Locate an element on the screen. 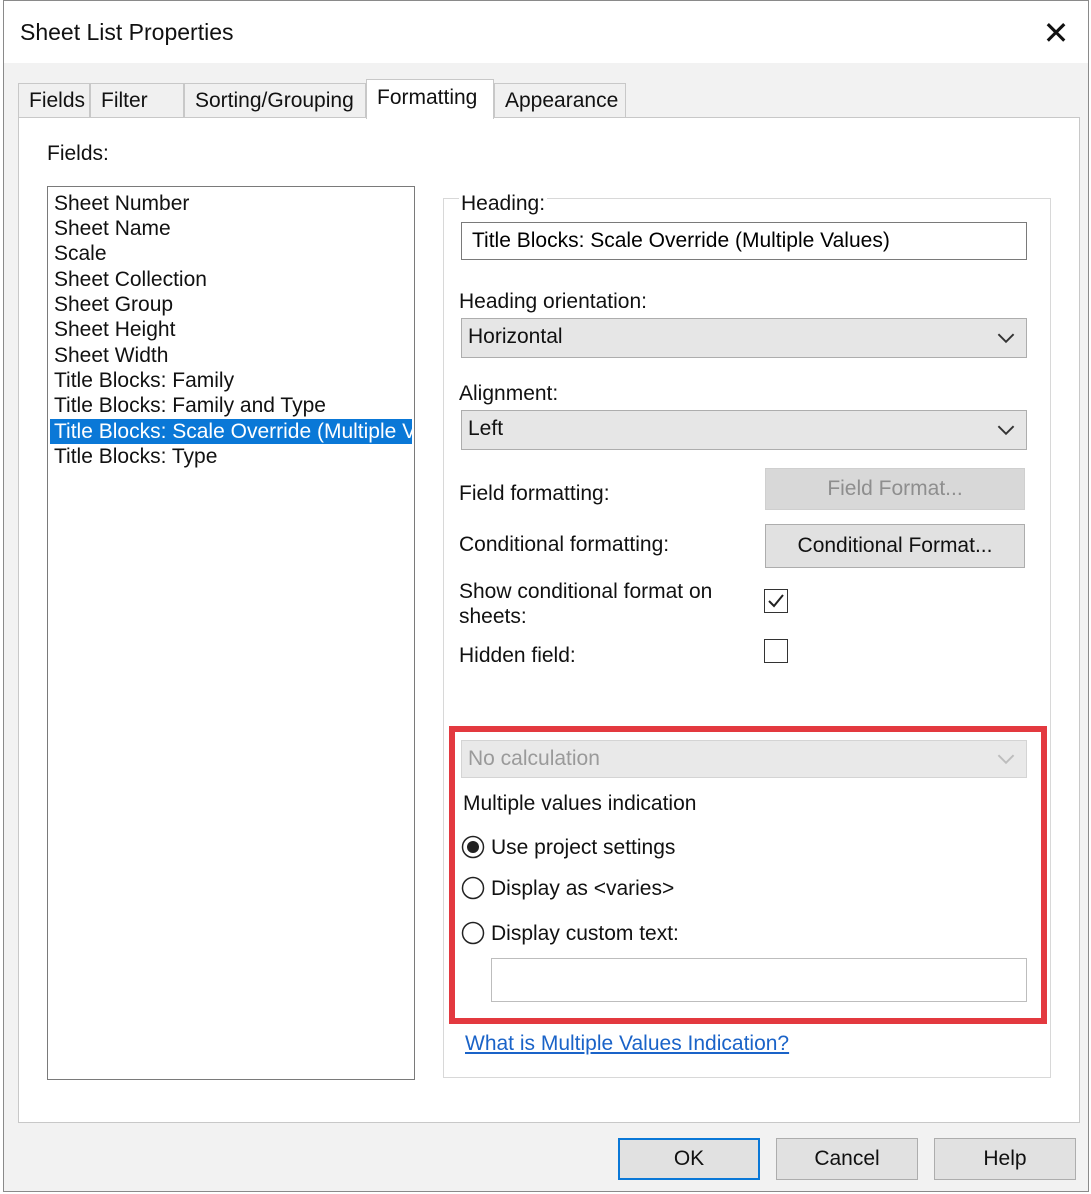 The width and height of the screenshot is (1091, 1194). dialog-title: Sheet List Properties is located at coordinates (127, 32).